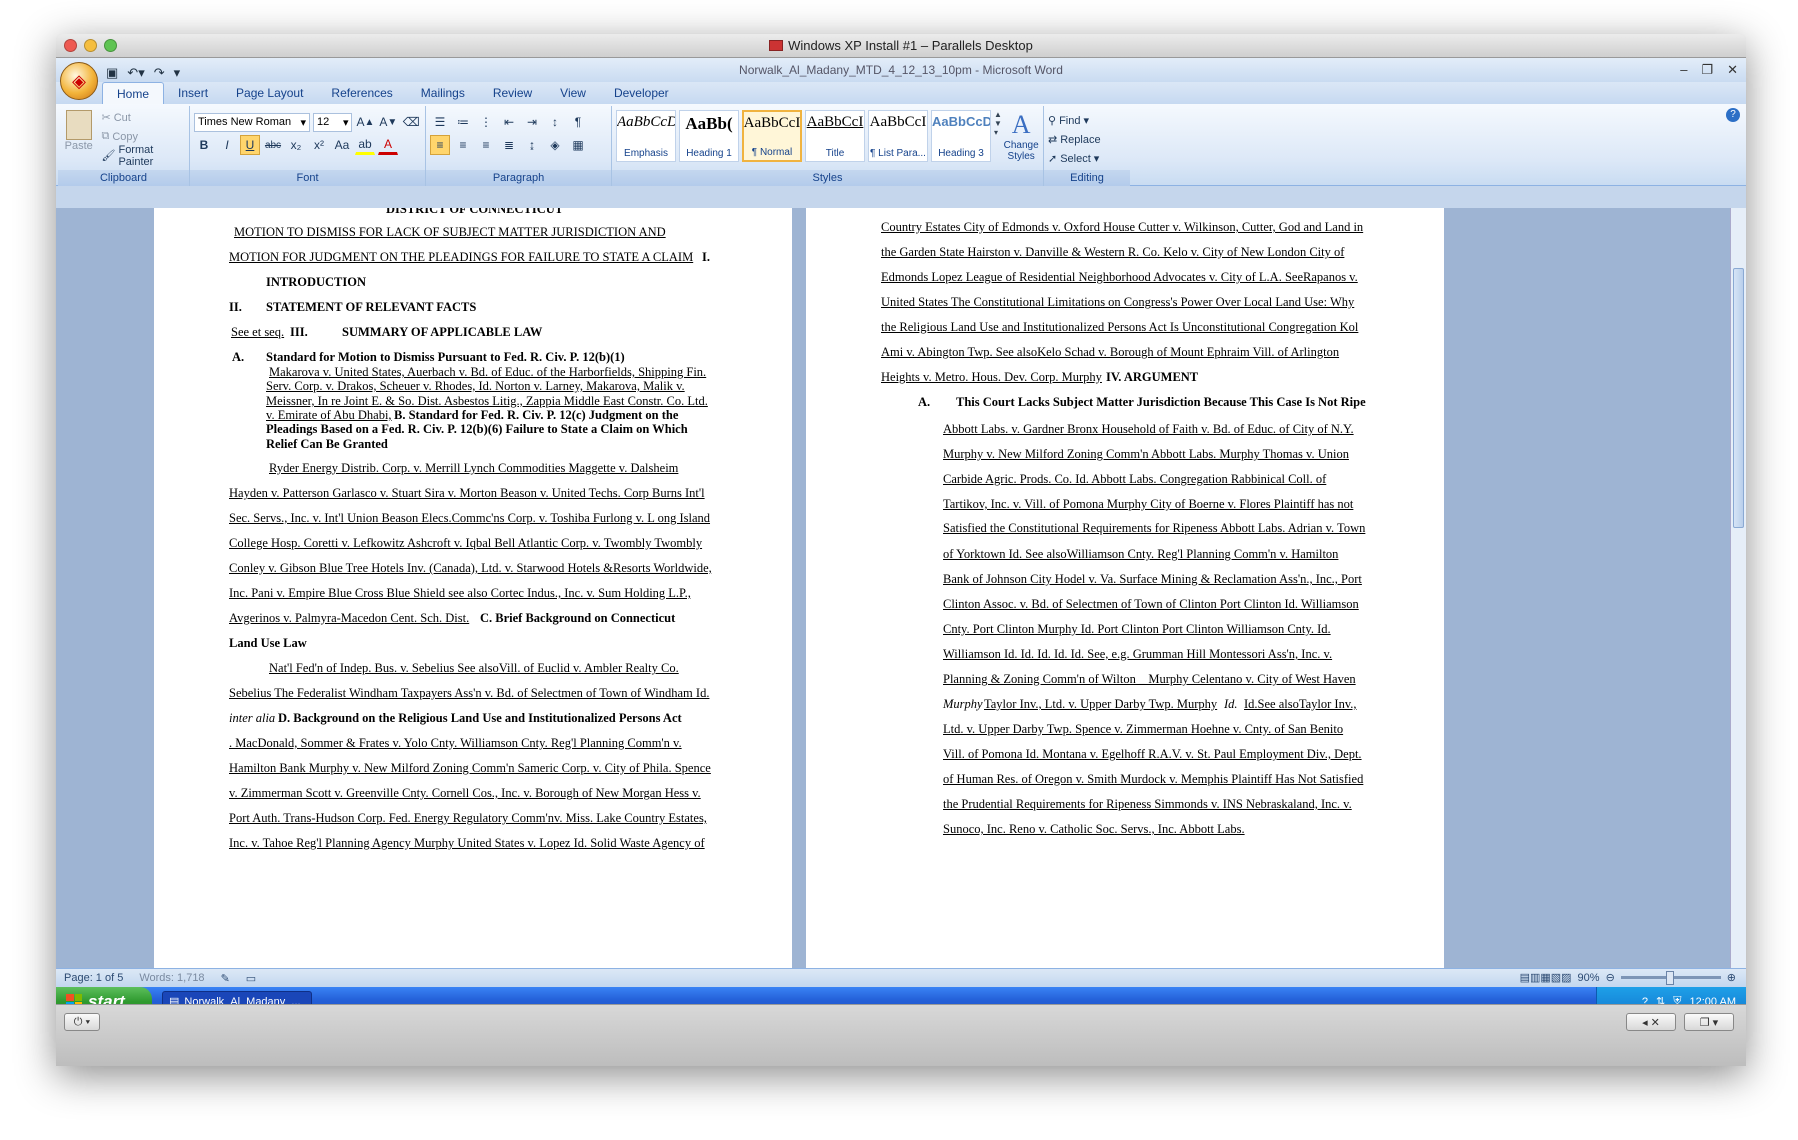 The width and height of the screenshot is (1798, 1140). I want to click on scroll-thumb, so click(1738, 398).